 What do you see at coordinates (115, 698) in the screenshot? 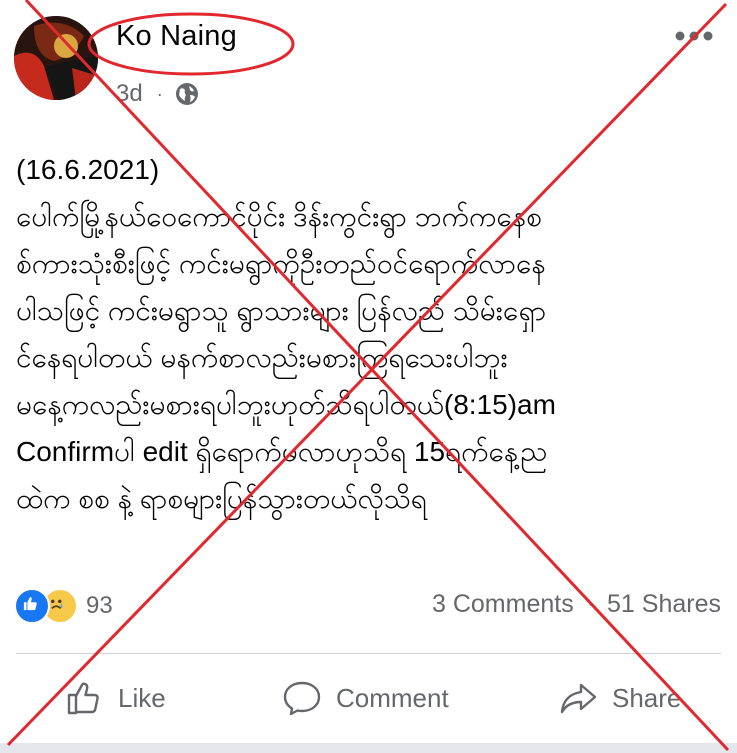
I see `like-button: Like` at bounding box center [115, 698].